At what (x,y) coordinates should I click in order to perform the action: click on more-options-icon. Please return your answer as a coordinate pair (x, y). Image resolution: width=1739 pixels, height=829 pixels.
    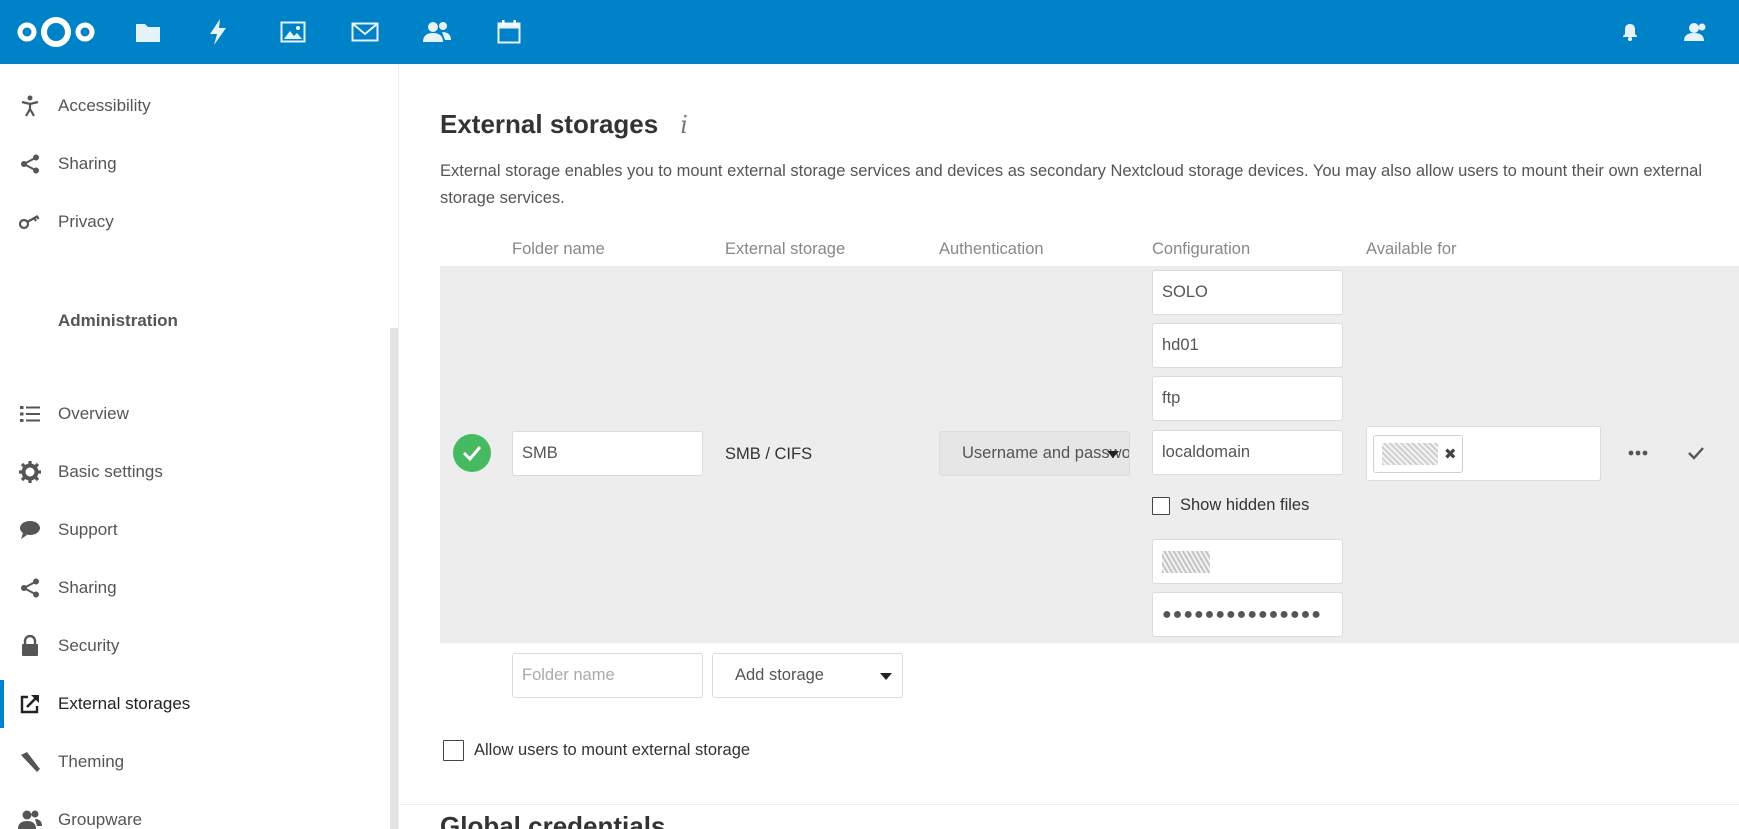
    Looking at the image, I should click on (1638, 453).